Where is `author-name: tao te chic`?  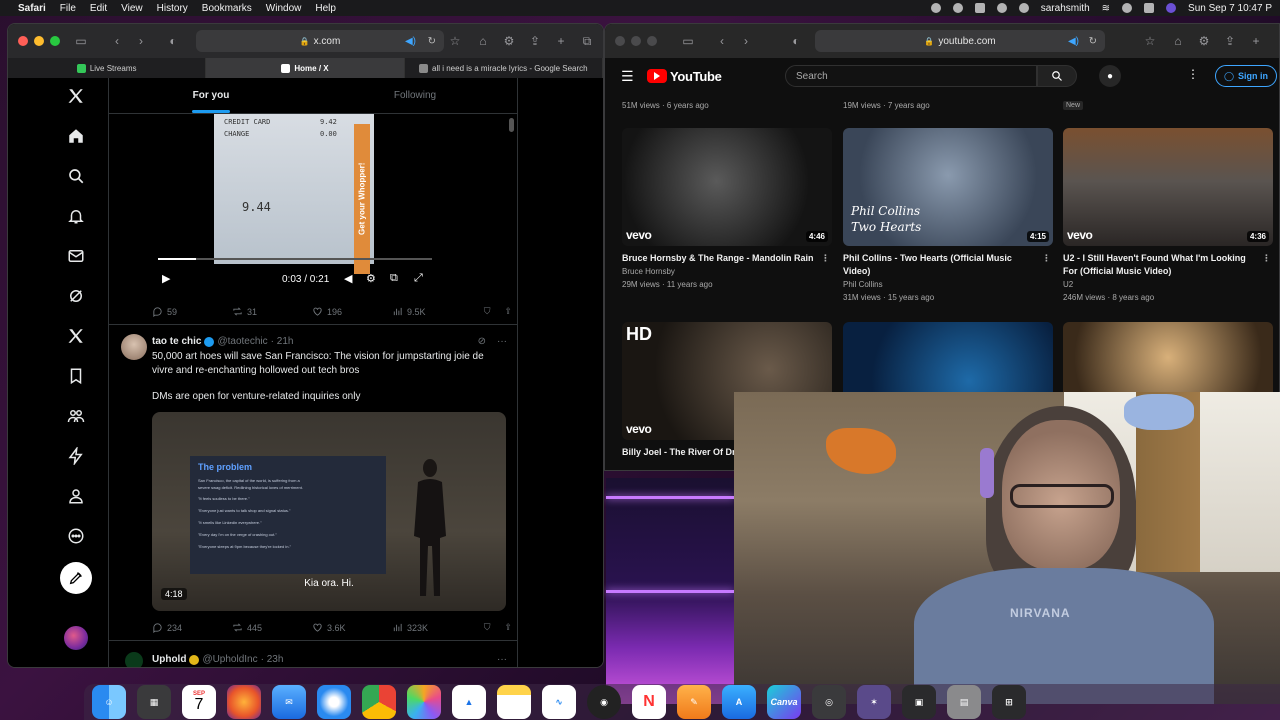 author-name: tao te chic is located at coordinates (176, 341).